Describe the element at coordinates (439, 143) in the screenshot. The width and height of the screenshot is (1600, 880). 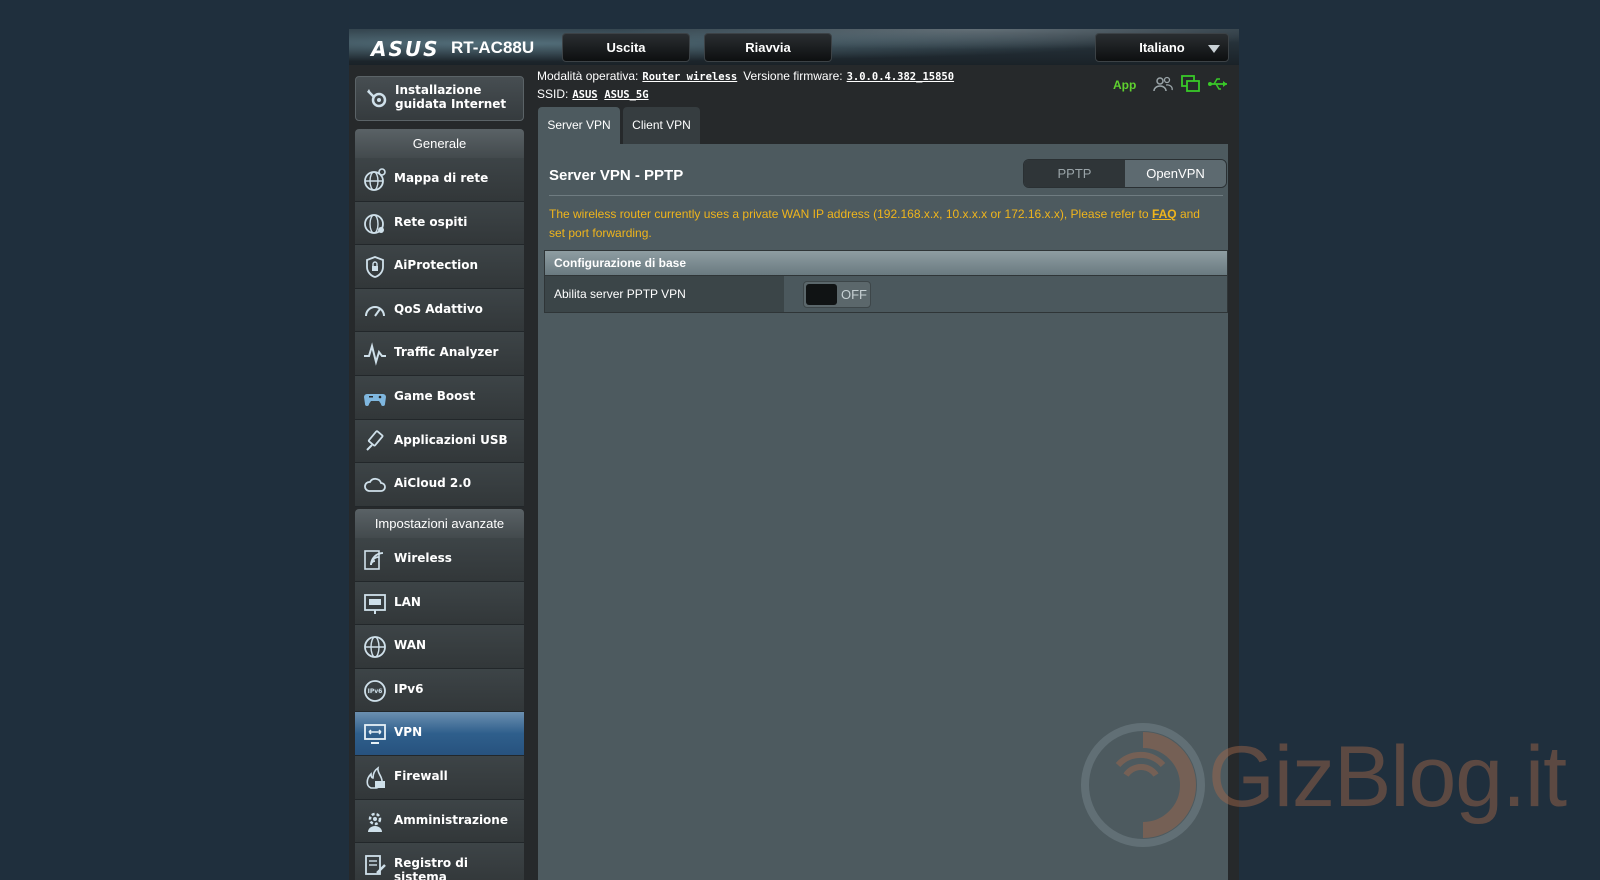
I see `menu-general-title: Generale` at that location.